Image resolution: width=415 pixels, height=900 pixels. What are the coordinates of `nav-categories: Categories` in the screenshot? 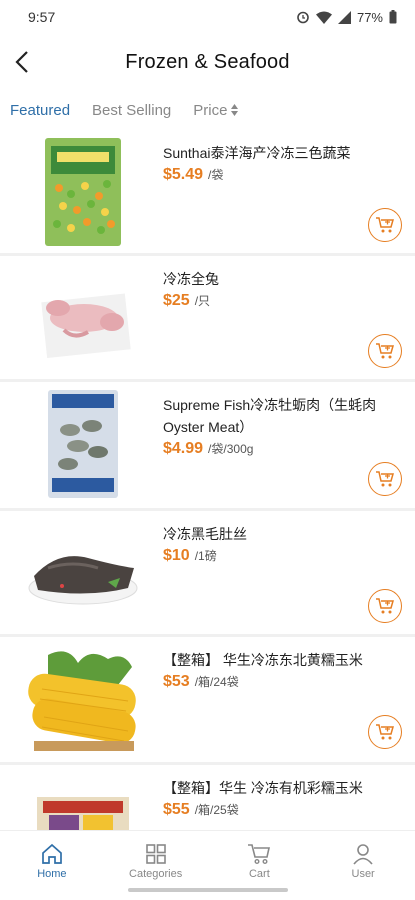 It's located at (156, 858).